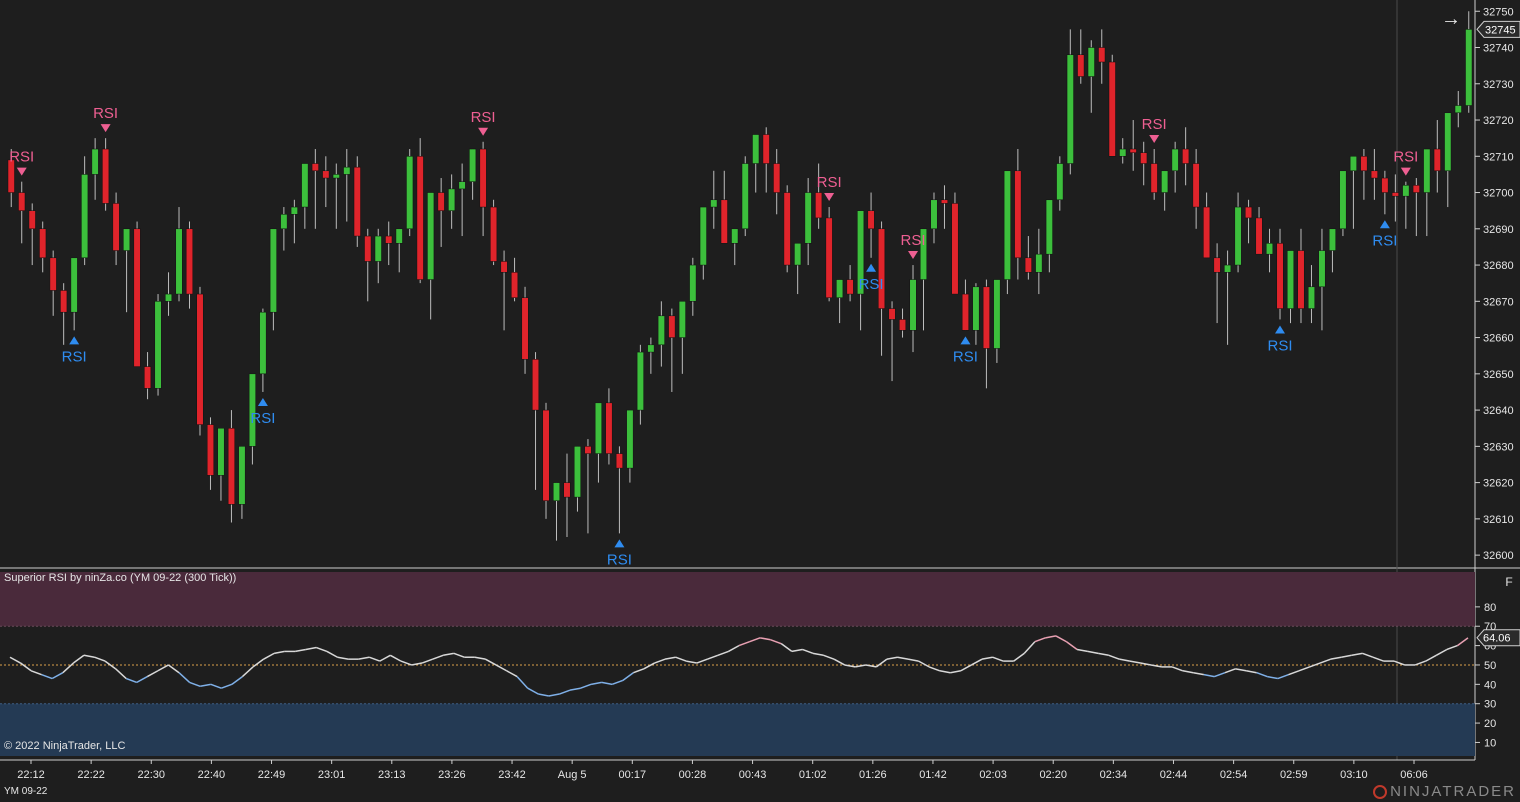 This screenshot has width=1520, height=802. I want to click on price-tick-label: 32640, so click(1498, 411).